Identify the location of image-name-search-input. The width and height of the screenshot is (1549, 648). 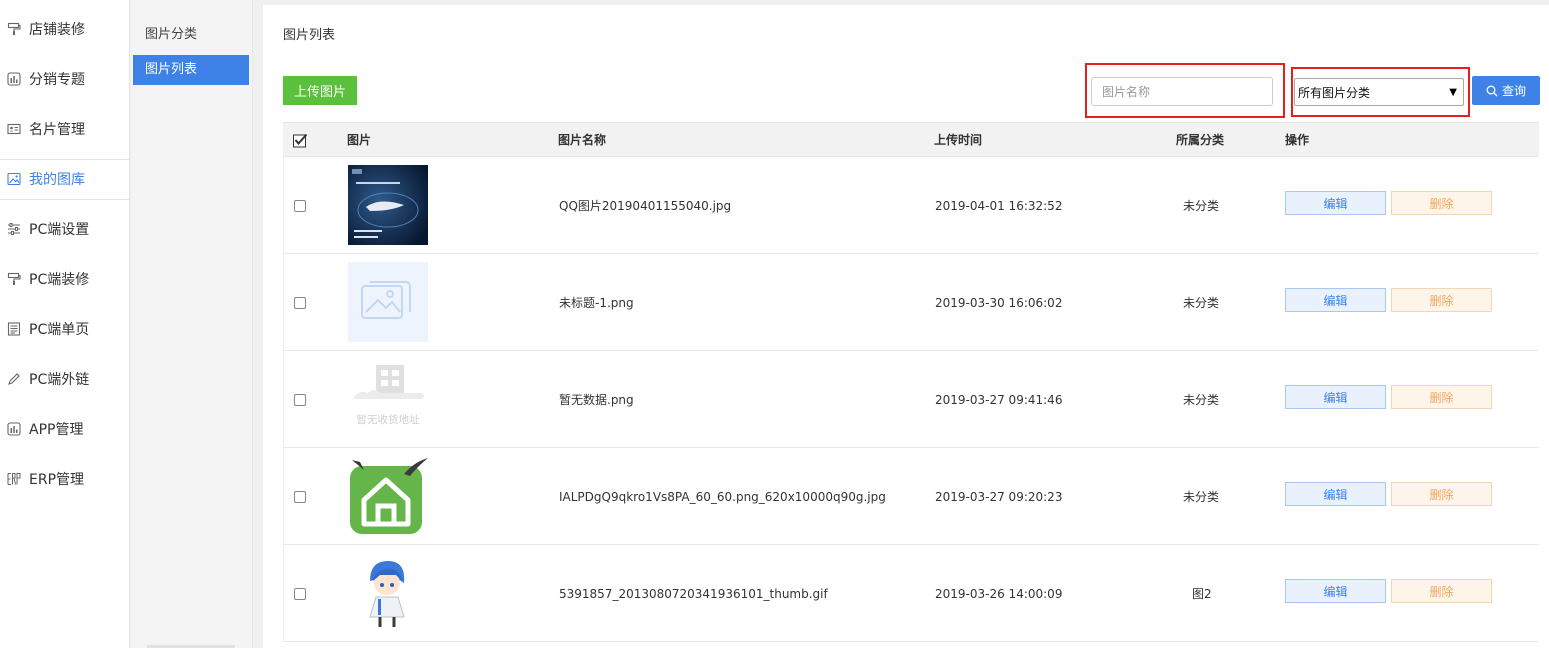
(1182, 91).